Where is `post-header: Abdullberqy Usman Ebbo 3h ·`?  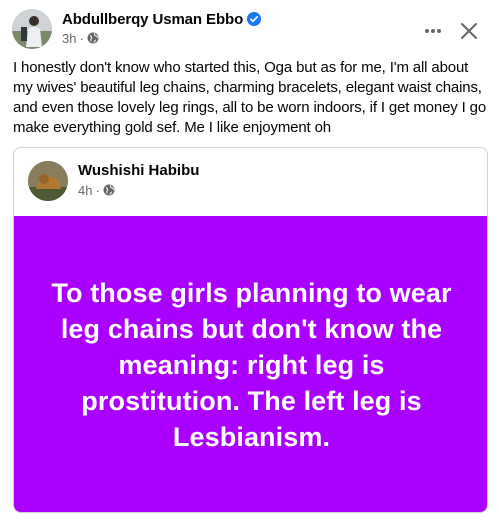 post-header: Abdullberqy Usman Ebbo 3h · is located at coordinates (249, 29).